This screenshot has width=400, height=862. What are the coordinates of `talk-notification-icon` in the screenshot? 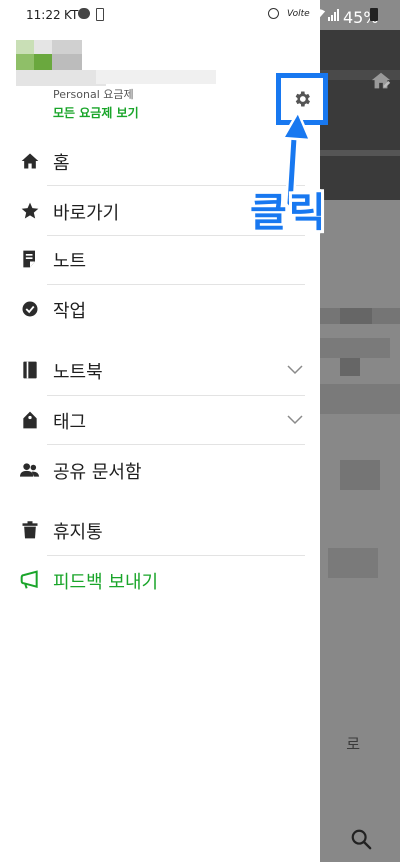 It's located at (84, 13).